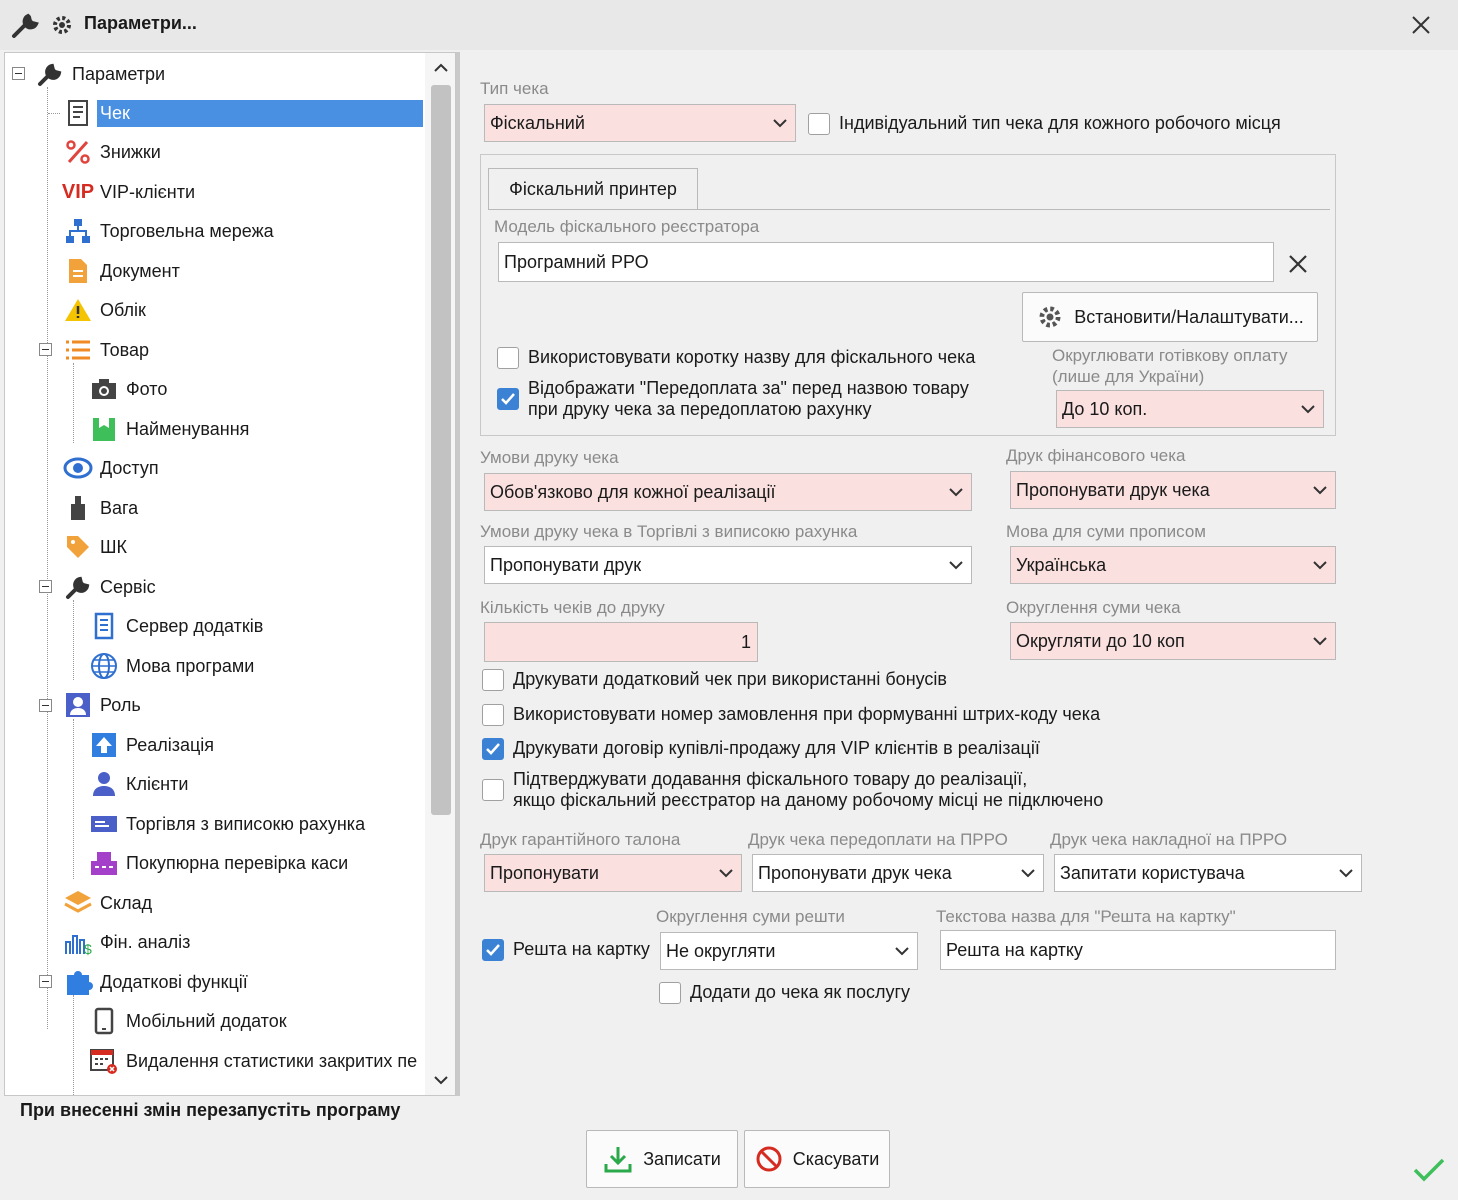 The height and width of the screenshot is (1200, 1458). I want to click on invoice-icon, so click(104, 824).